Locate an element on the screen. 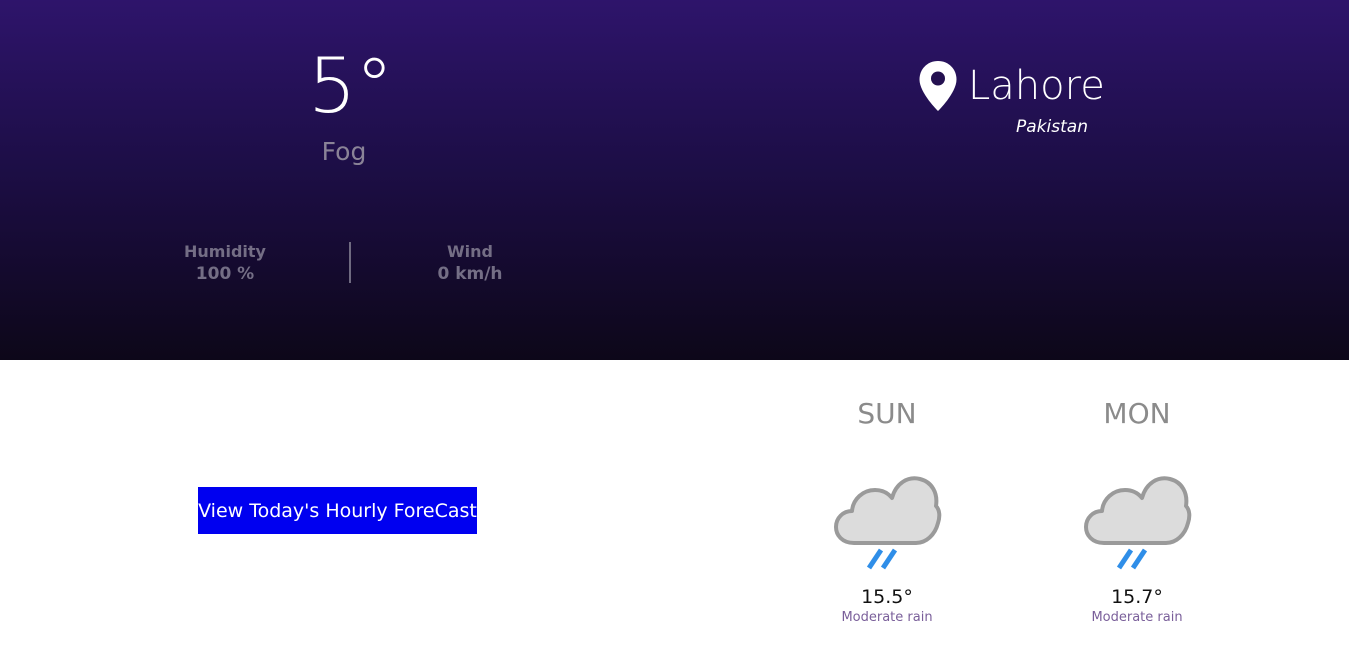  location-display: Lahore is located at coordinates (1011, 86).